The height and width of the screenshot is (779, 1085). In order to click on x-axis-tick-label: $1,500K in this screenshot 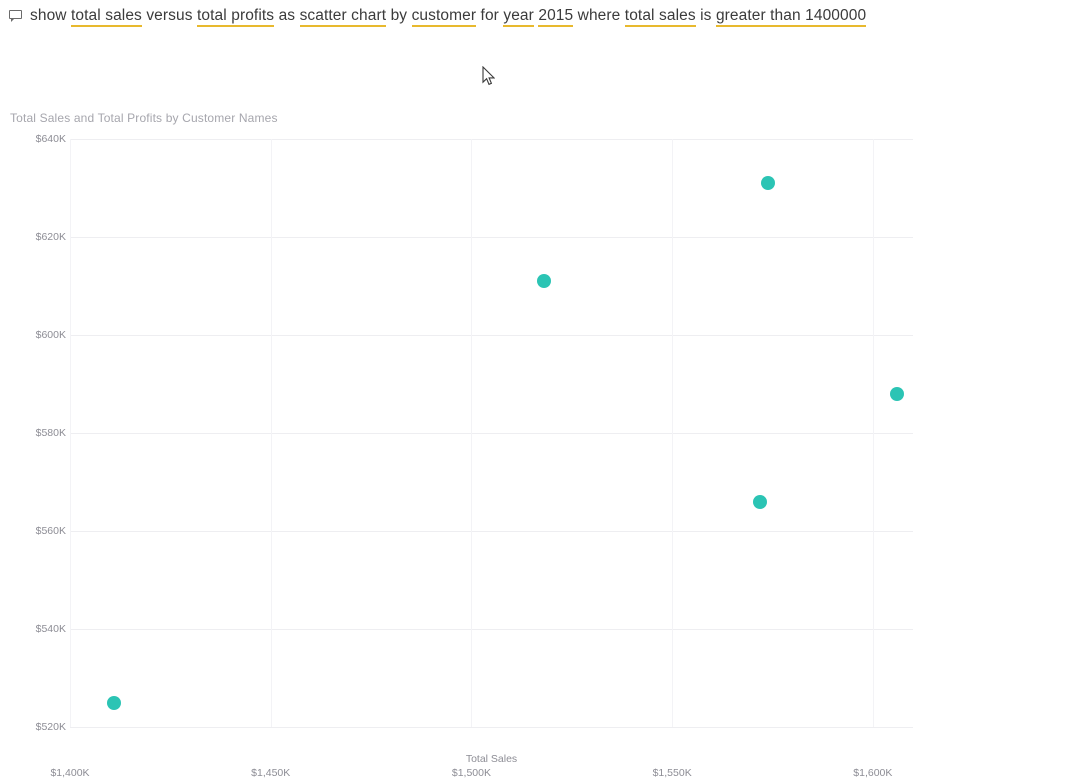, I will do `click(471, 773)`.